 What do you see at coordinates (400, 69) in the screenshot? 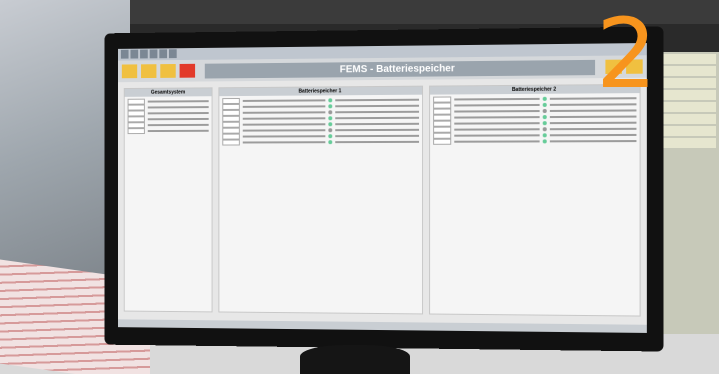
I see `page-title: FEMS - Batteriespeicher` at bounding box center [400, 69].